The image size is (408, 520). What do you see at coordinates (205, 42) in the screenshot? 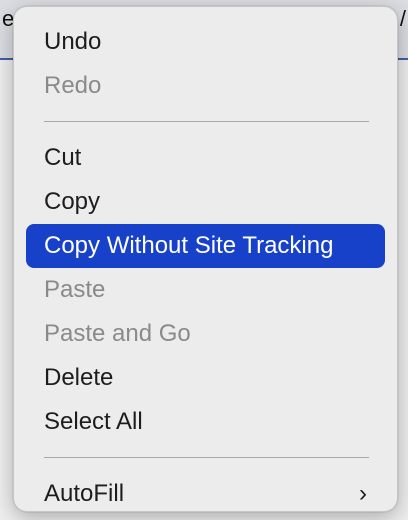
I see `menu-item-undo: Undo` at bounding box center [205, 42].